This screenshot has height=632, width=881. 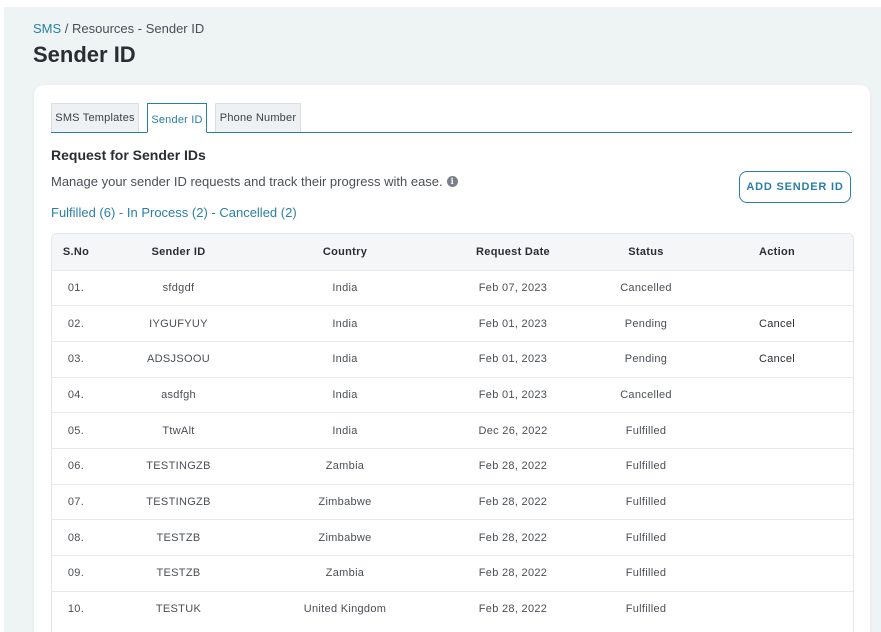 I want to click on cell-sender-id: sfdgdf, so click(x=178, y=287).